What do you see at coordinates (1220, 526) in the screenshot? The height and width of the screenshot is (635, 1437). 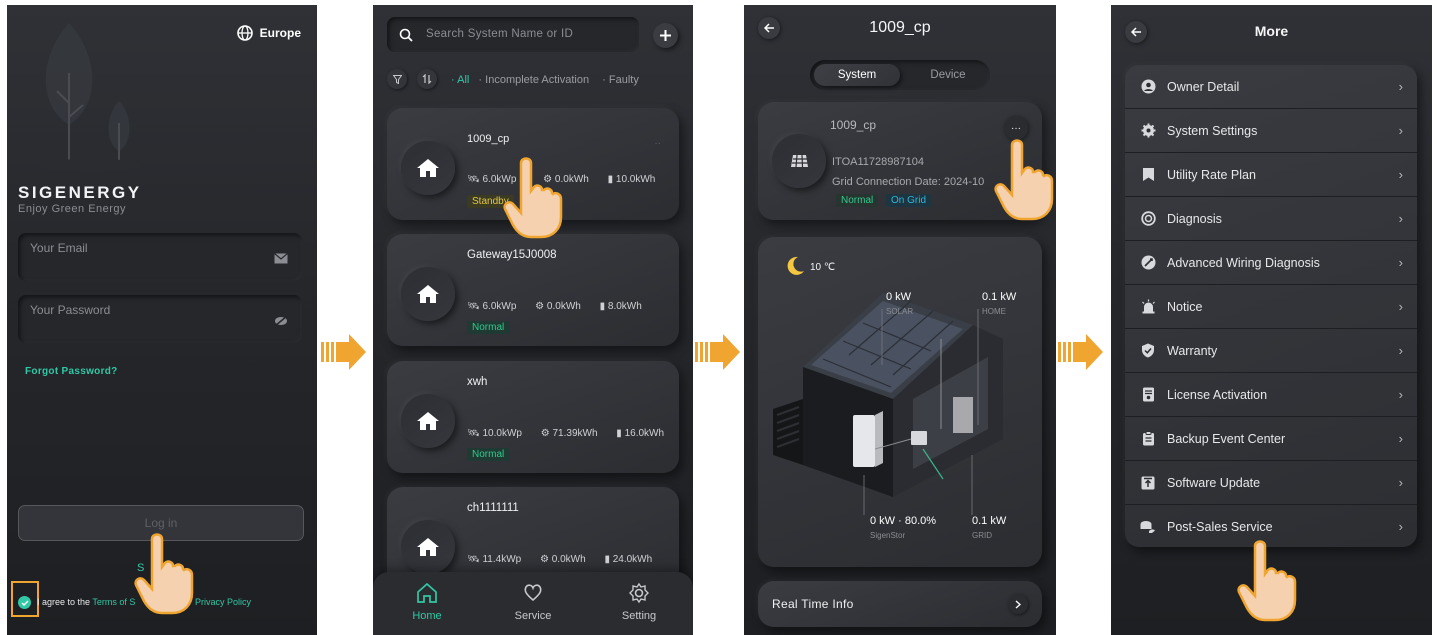 I see `menu-item-label: Post-Sales Service` at bounding box center [1220, 526].